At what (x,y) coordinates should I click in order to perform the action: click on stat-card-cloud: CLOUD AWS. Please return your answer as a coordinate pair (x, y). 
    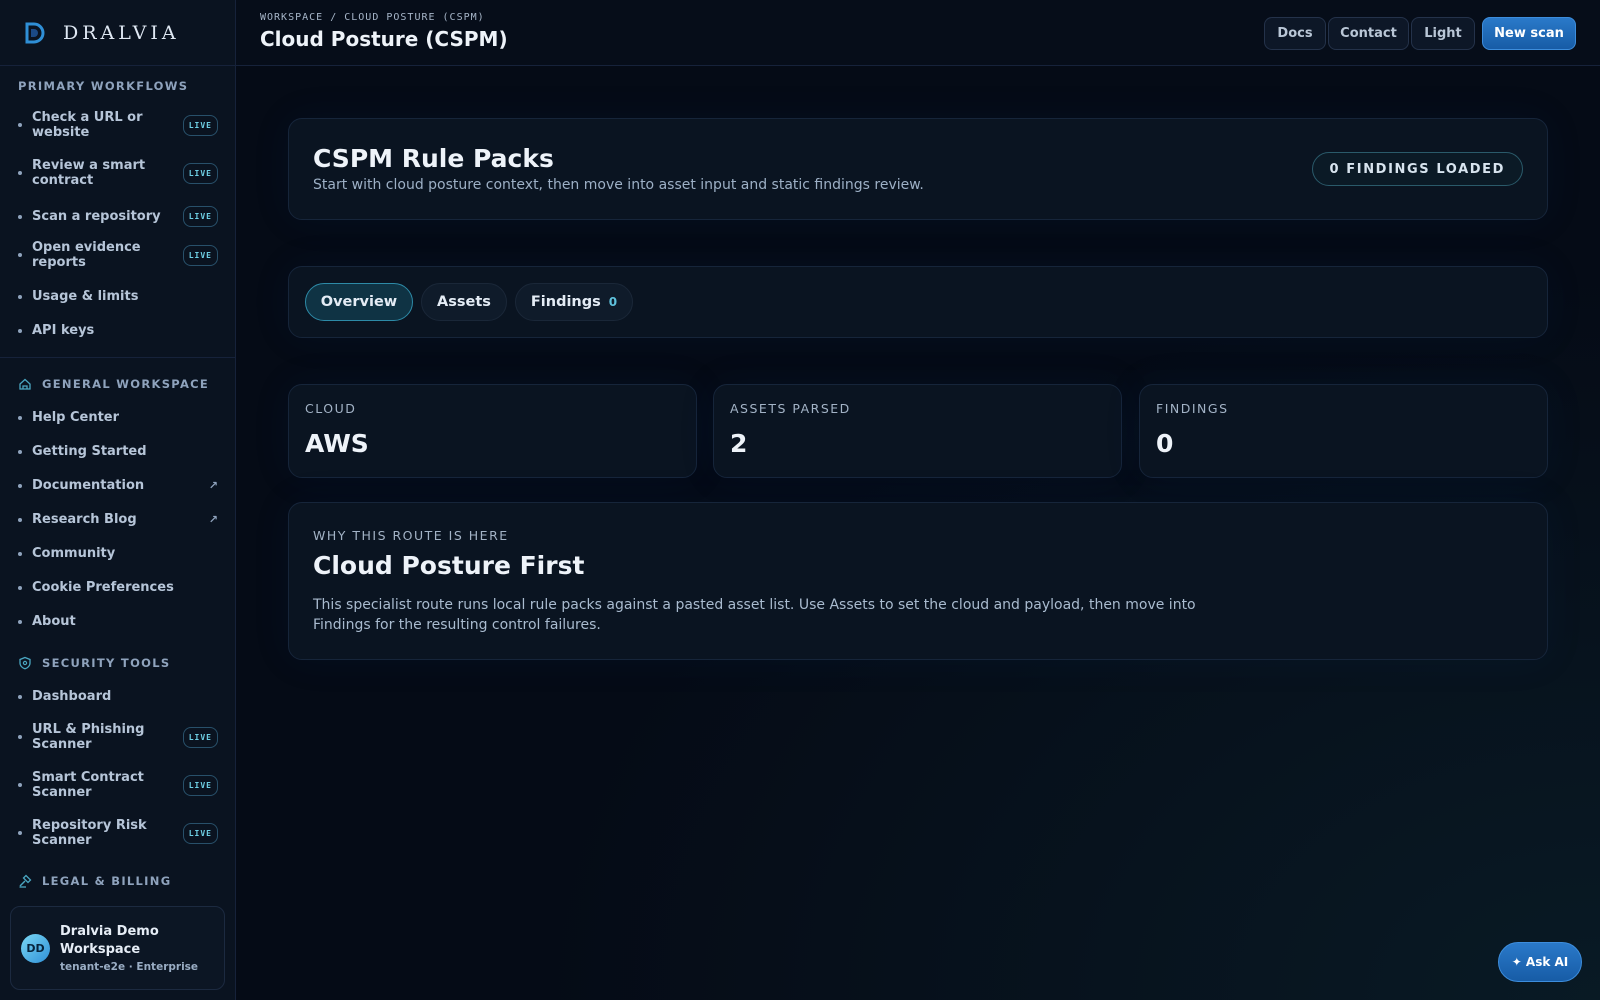
    Looking at the image, I should click on (492, 431).